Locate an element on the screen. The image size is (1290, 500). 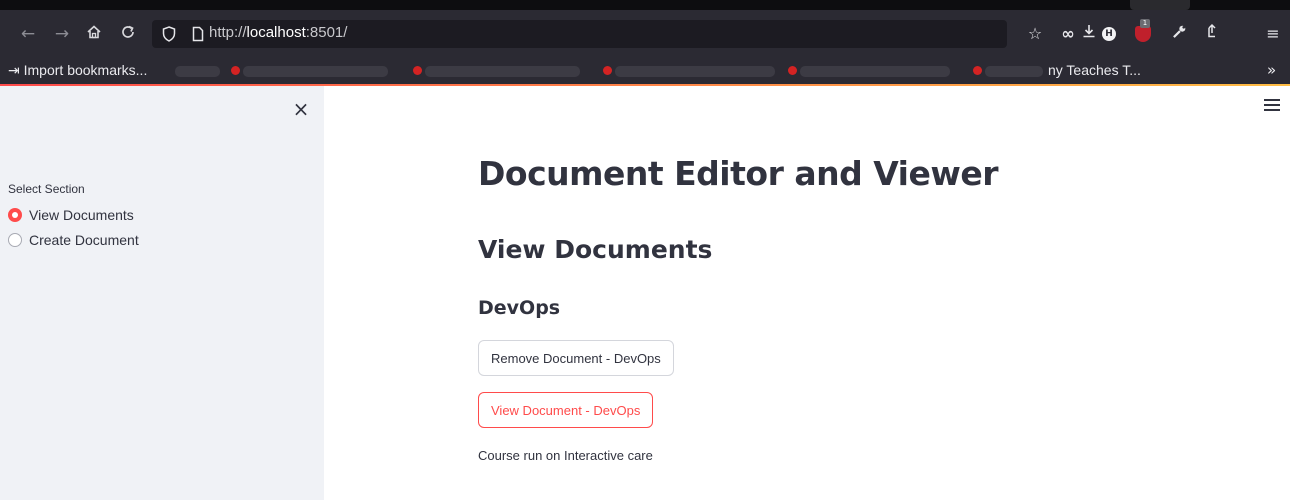
document-description: Course run on Interactive care is located at coordinates (565, 455).